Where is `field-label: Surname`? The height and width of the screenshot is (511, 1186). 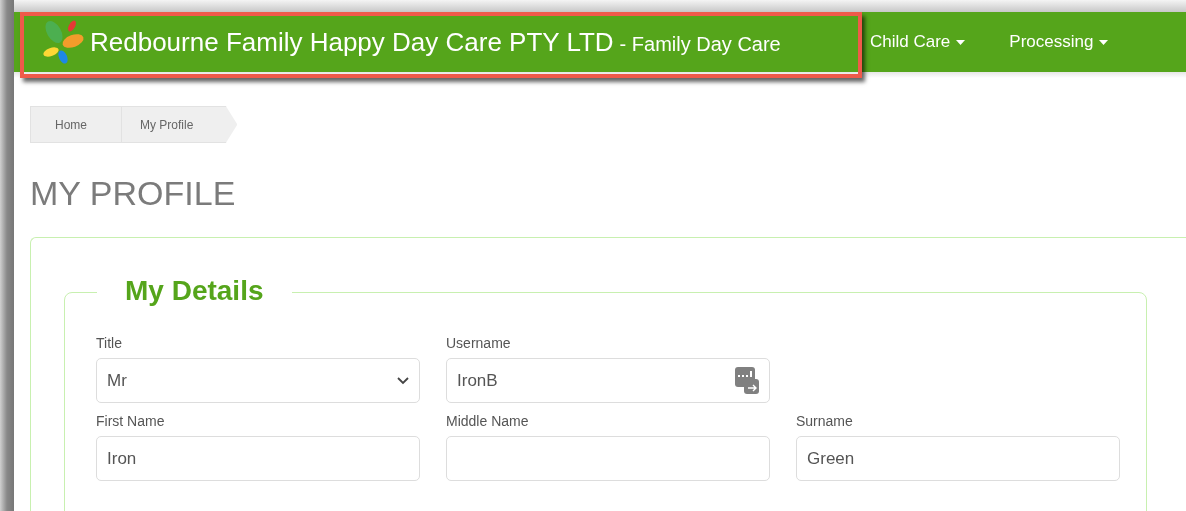 field-label: Surname is located at coordinates (824, 421).